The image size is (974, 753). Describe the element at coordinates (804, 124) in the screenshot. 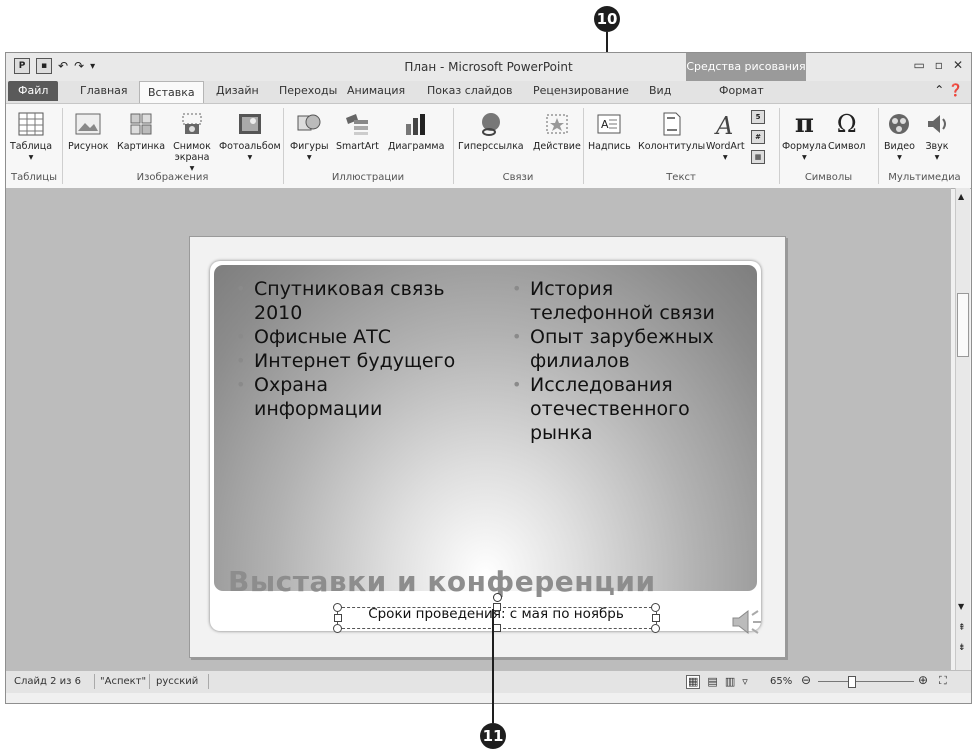

I see `pi-icon: π` at that location.